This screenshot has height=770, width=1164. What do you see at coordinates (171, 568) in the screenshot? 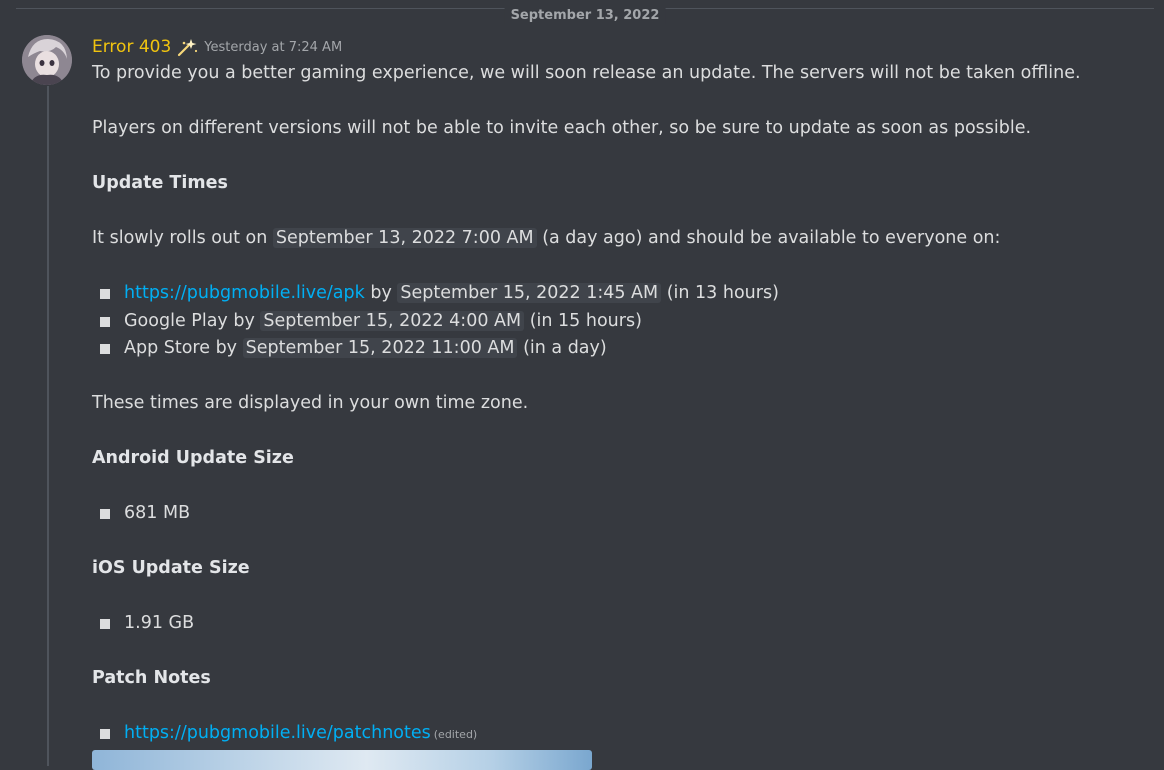
I see `heading-ios-size: iOS Update Size` at bounding box center [171, 568].